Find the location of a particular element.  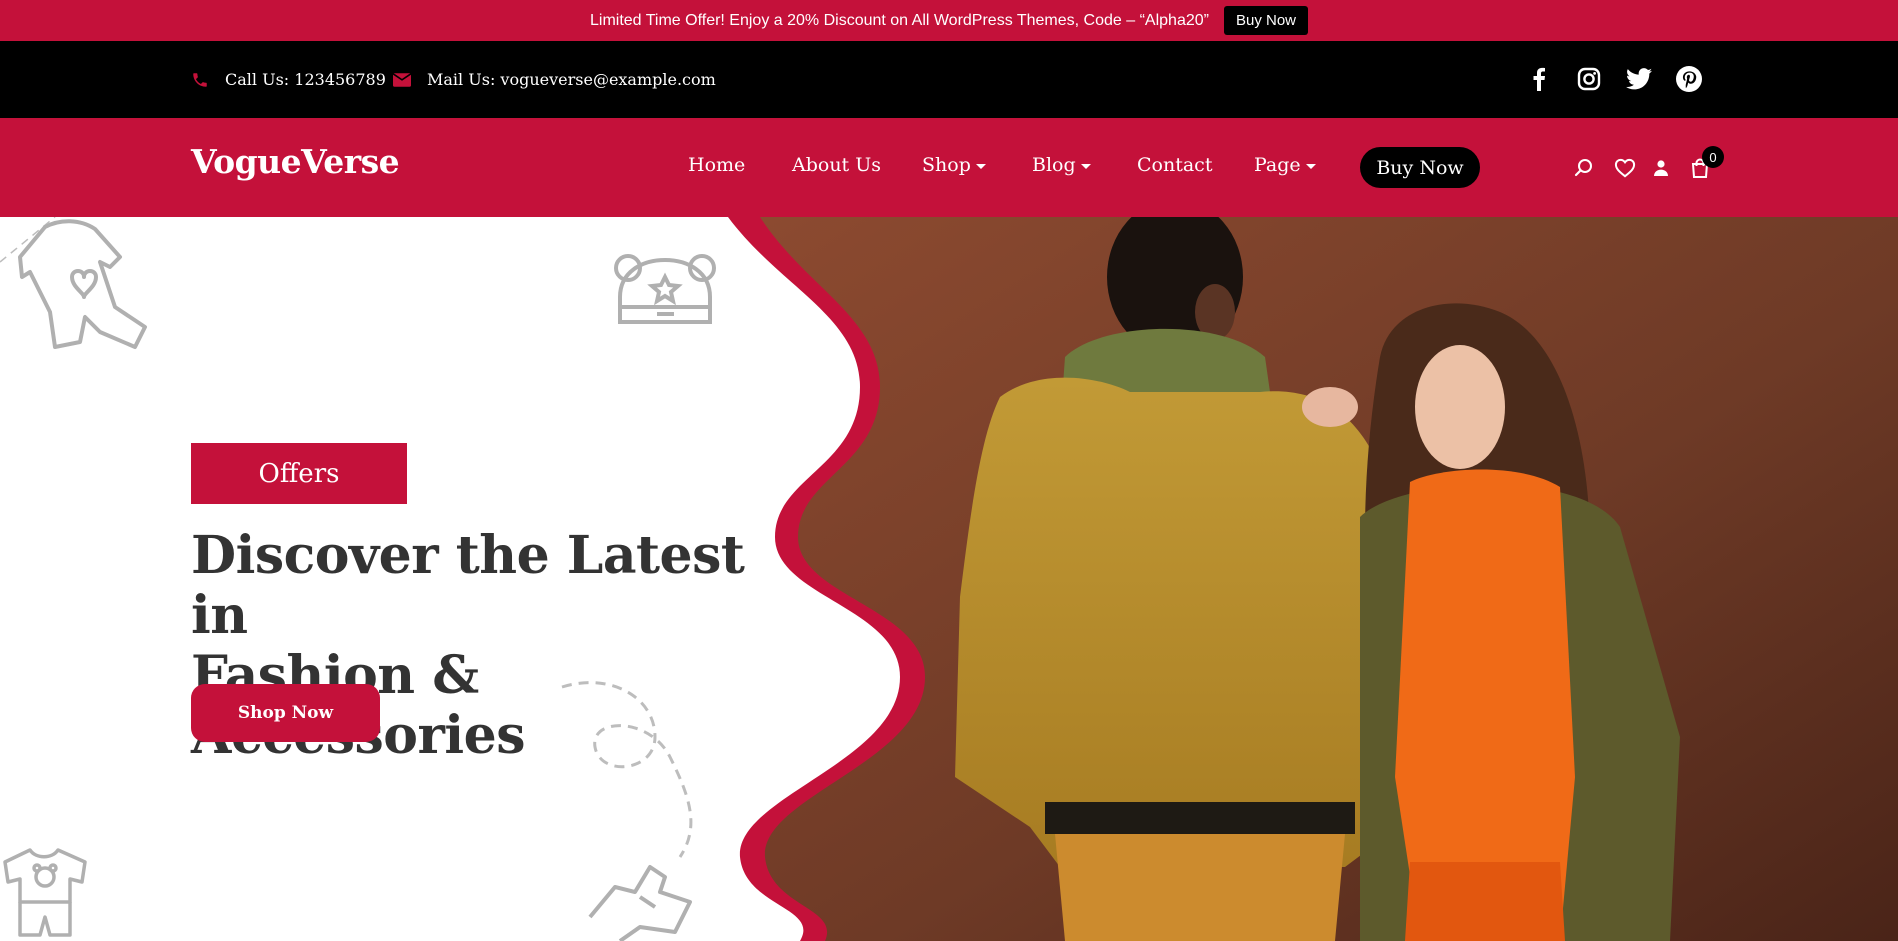

nav-home: Home is located at coordinates (716, 165).